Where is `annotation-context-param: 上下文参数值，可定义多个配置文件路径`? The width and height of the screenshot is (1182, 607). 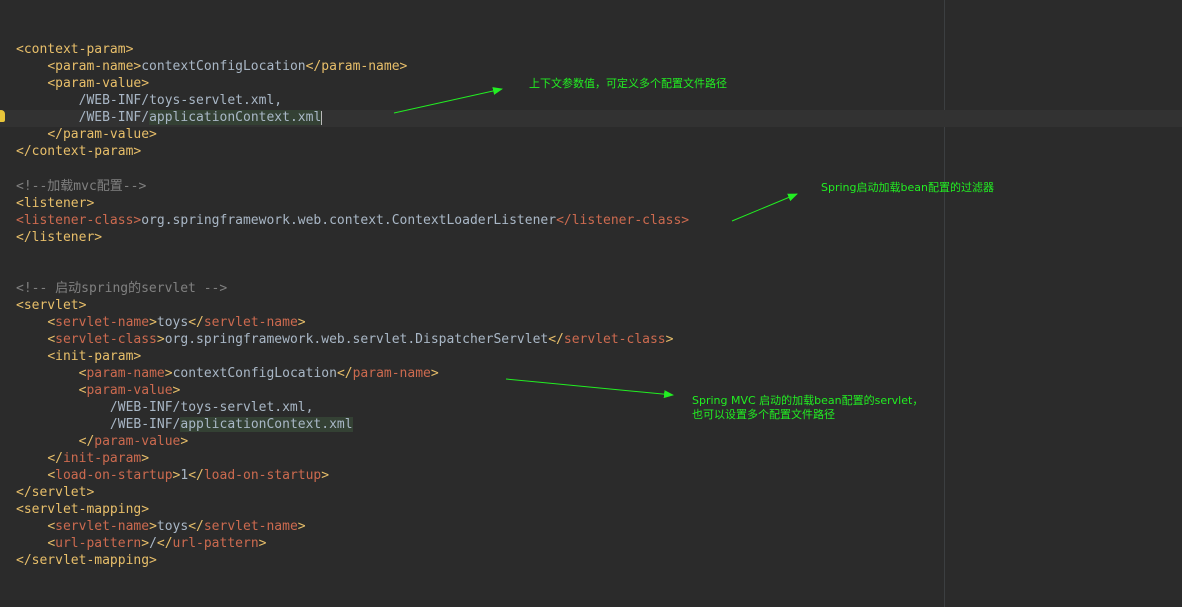 annotation-context-param: 上下文参数值，可定义多个配置文件路径 is located at coordinates (628, 83).